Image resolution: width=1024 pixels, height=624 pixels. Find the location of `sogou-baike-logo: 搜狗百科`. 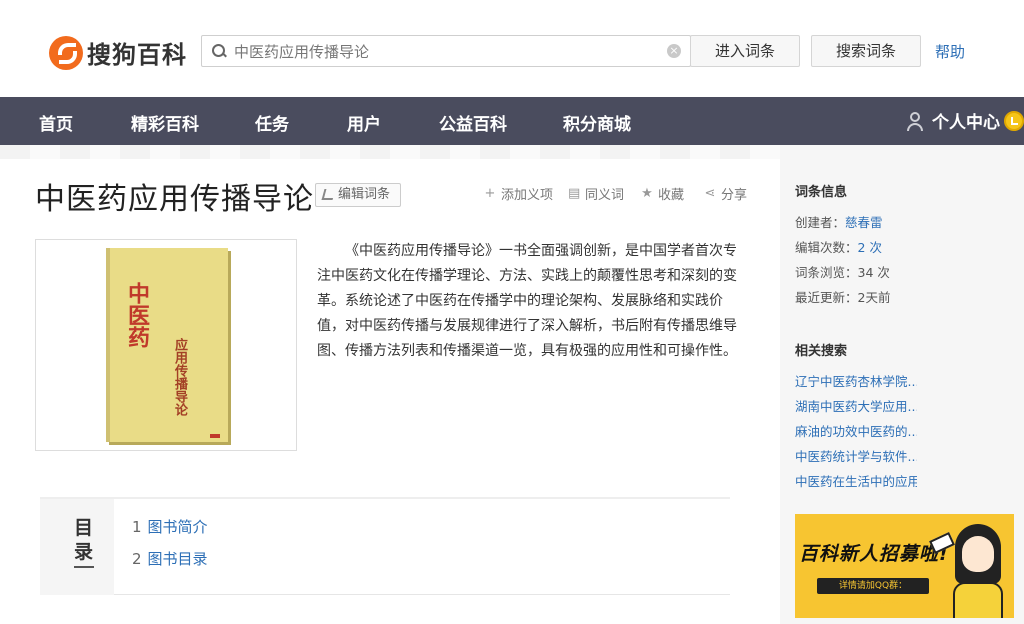

sogou-baike-logo: 搜狗百科 is located at coordinates (118, 52).